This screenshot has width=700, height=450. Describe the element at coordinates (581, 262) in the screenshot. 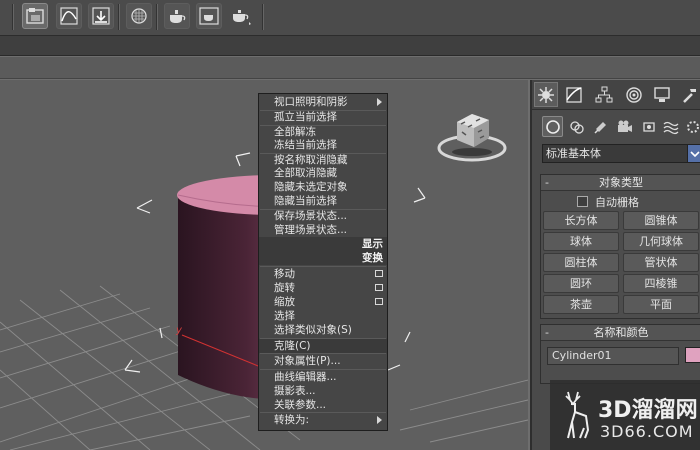

I see `cylinder-button: 圆柱体` at that location.